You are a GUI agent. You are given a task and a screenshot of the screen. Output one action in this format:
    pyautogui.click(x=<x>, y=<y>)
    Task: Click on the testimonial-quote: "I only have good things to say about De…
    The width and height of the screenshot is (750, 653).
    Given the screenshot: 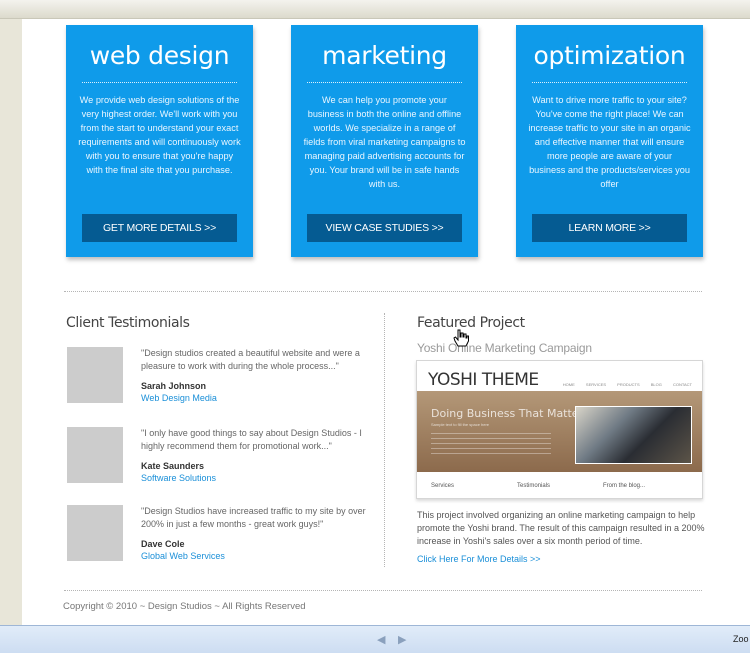 What is the action you would take?
    pyautogui.click(x=251, y=439)
    